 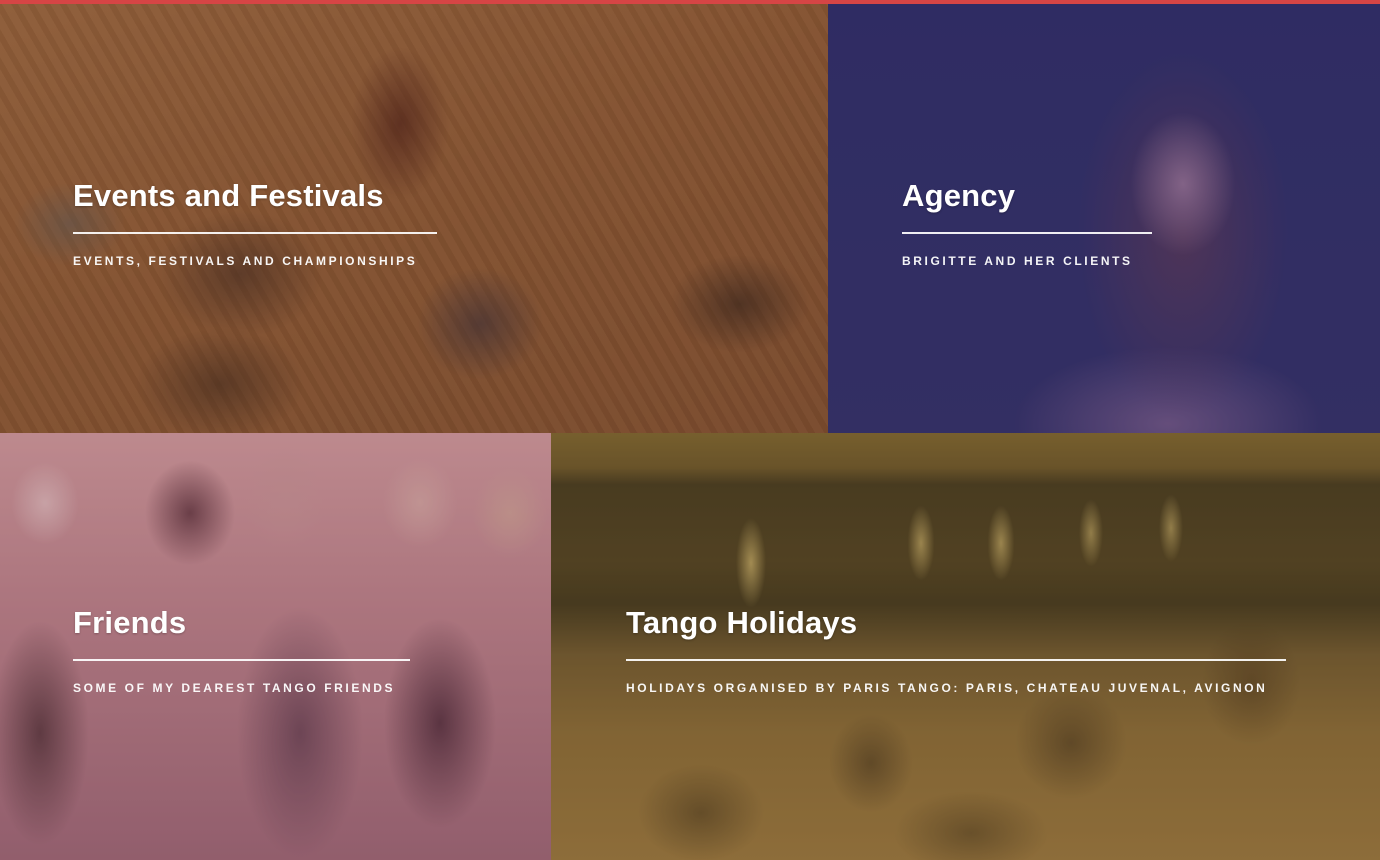 I want to click on tile-subtitle: SOME OF MY DEAREST TANGO FRIENDS, so click(x=234, y=688).